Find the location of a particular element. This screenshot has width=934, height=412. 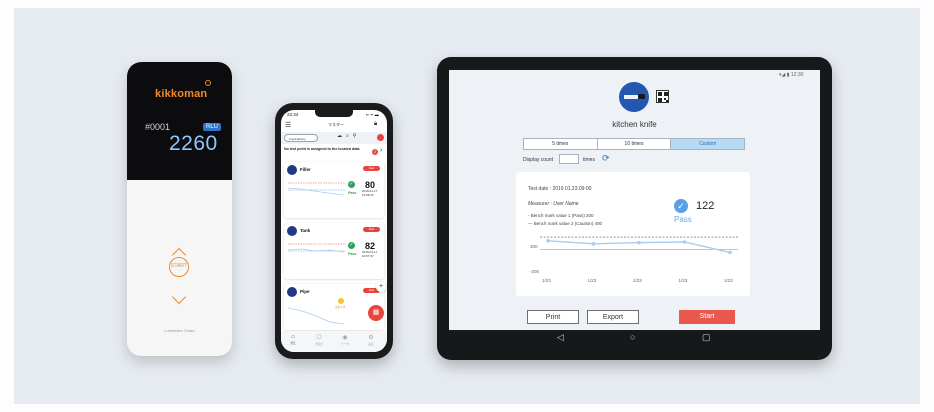

y-tick-label: 300 is located at coordinates (534, 246).